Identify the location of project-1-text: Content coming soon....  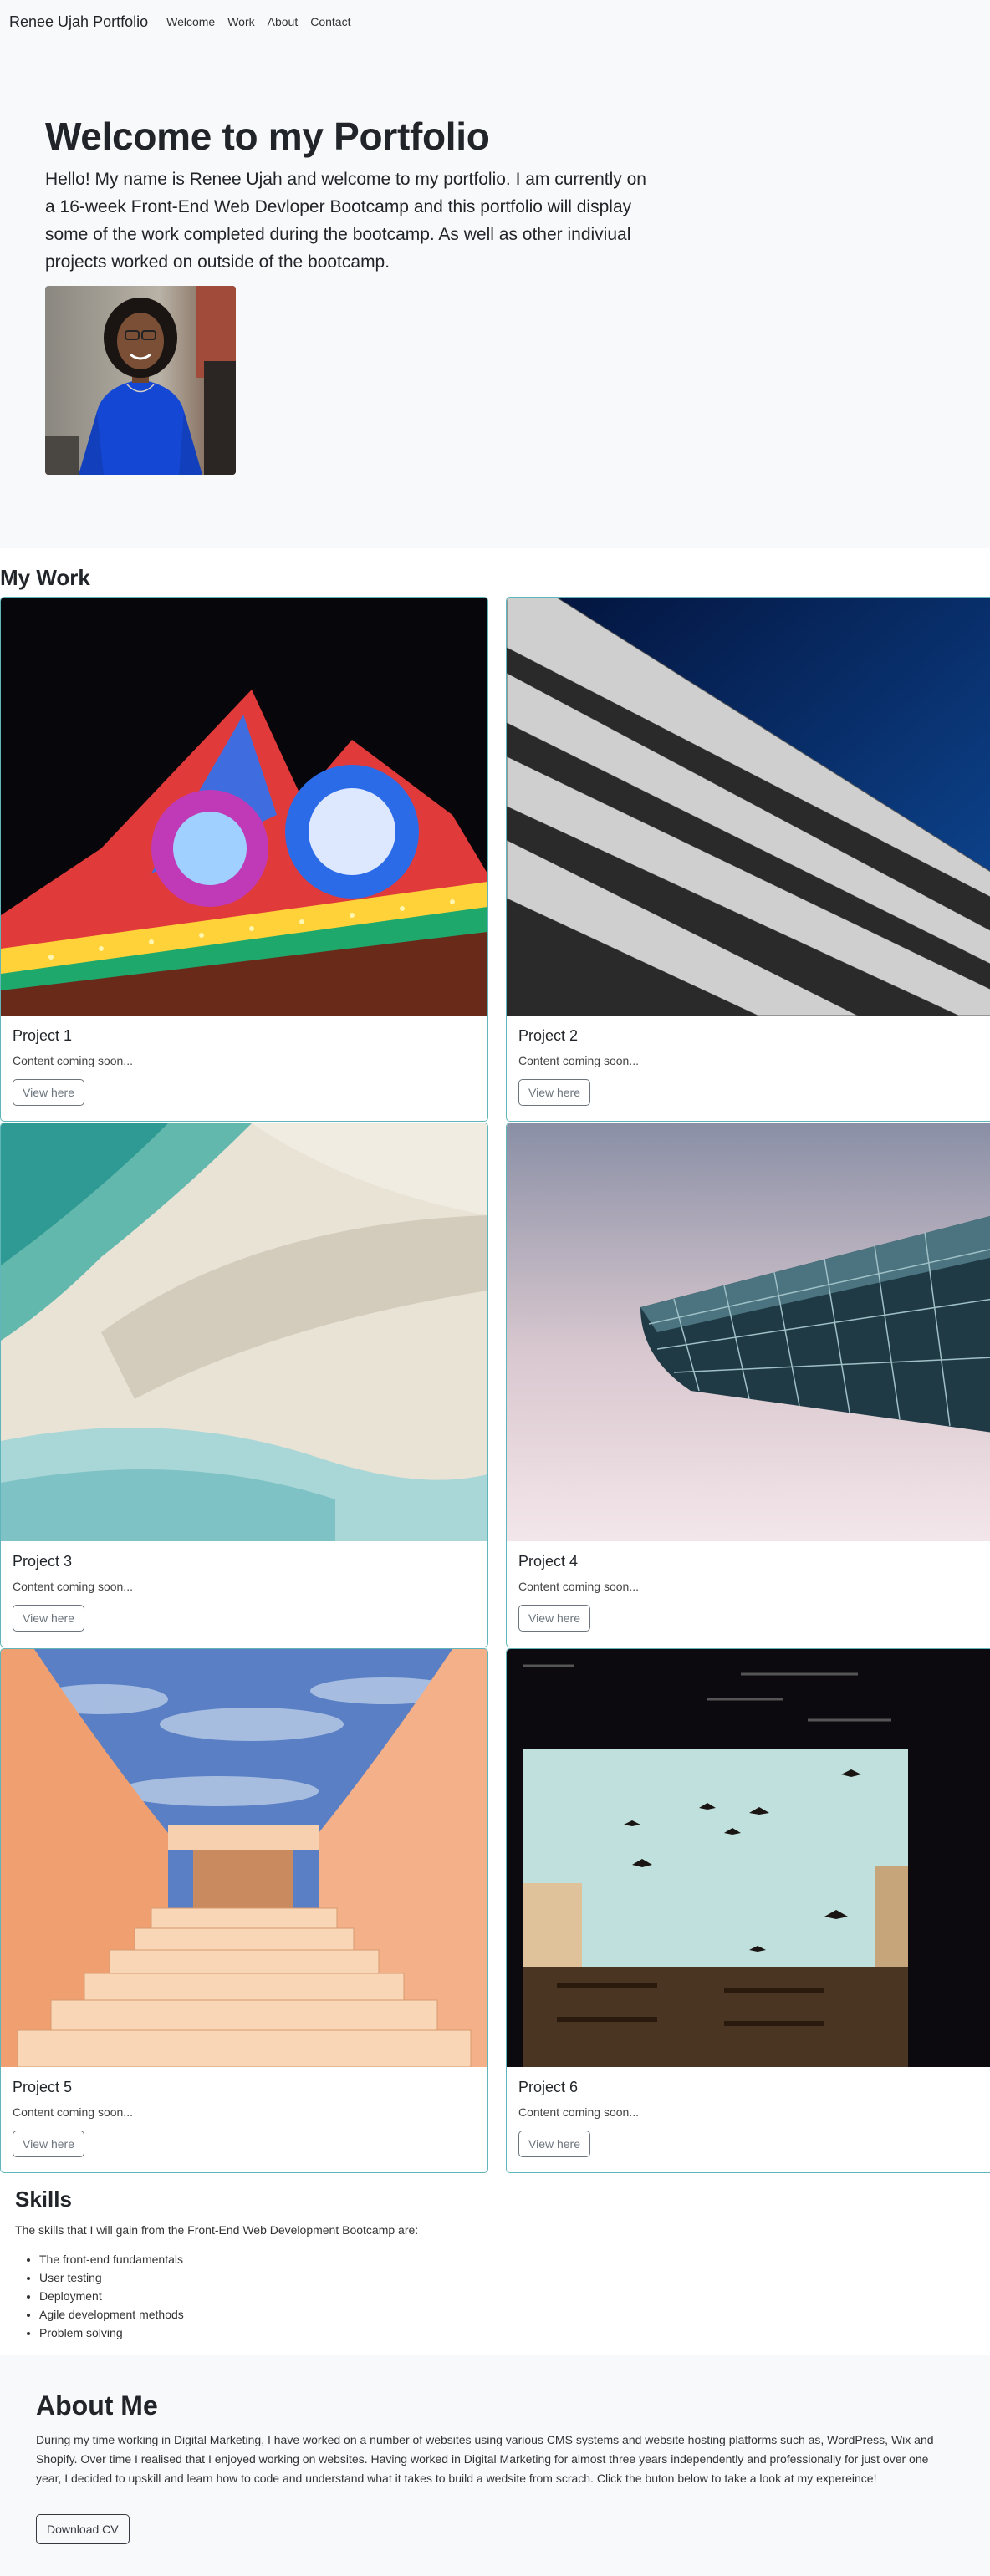
(73, 1060).